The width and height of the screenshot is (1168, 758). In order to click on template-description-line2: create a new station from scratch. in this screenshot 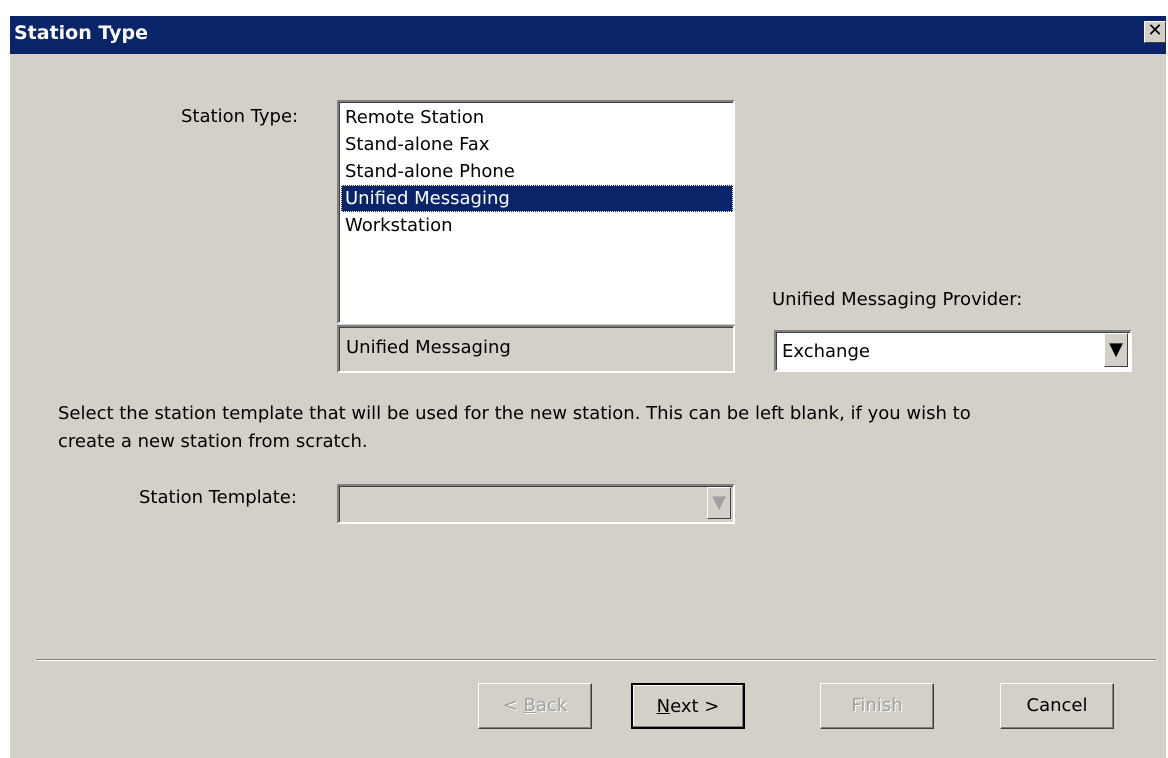, I will do `click(213, 441)`.